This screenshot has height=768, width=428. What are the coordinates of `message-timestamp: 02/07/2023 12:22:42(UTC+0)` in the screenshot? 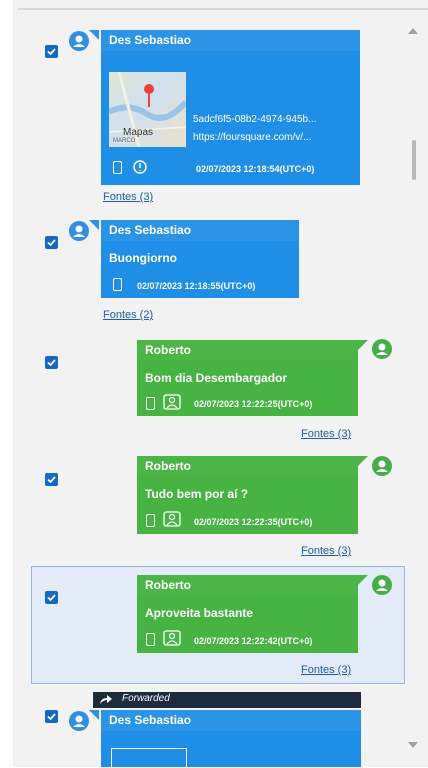 It's located at (253, 641).